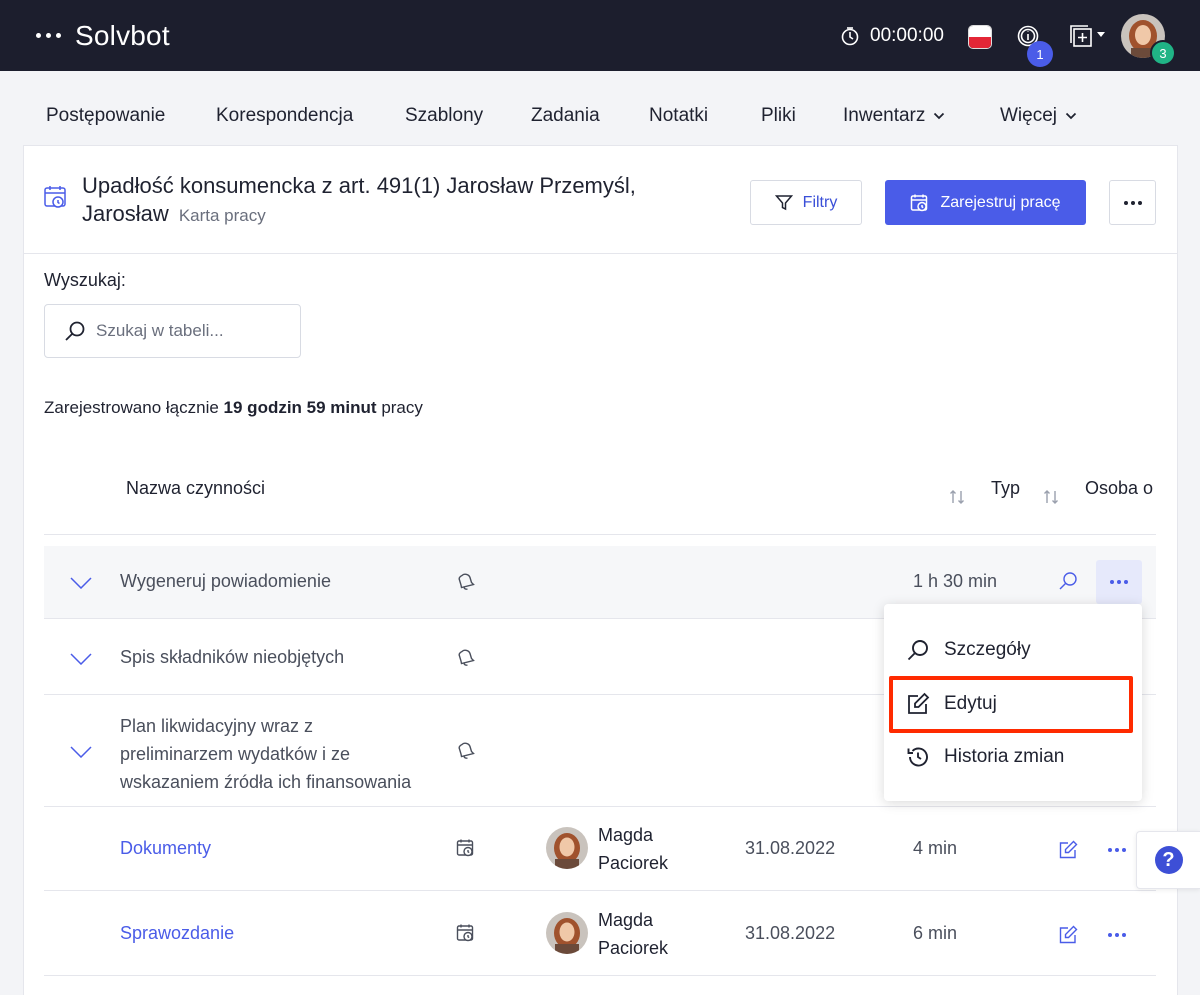 The height and width of the screenshot is (995, 1200). Describe the element at coordinates (225, 581) in the screenshot. I see `row-name: Wygeneruj powiadomienie` at that location.